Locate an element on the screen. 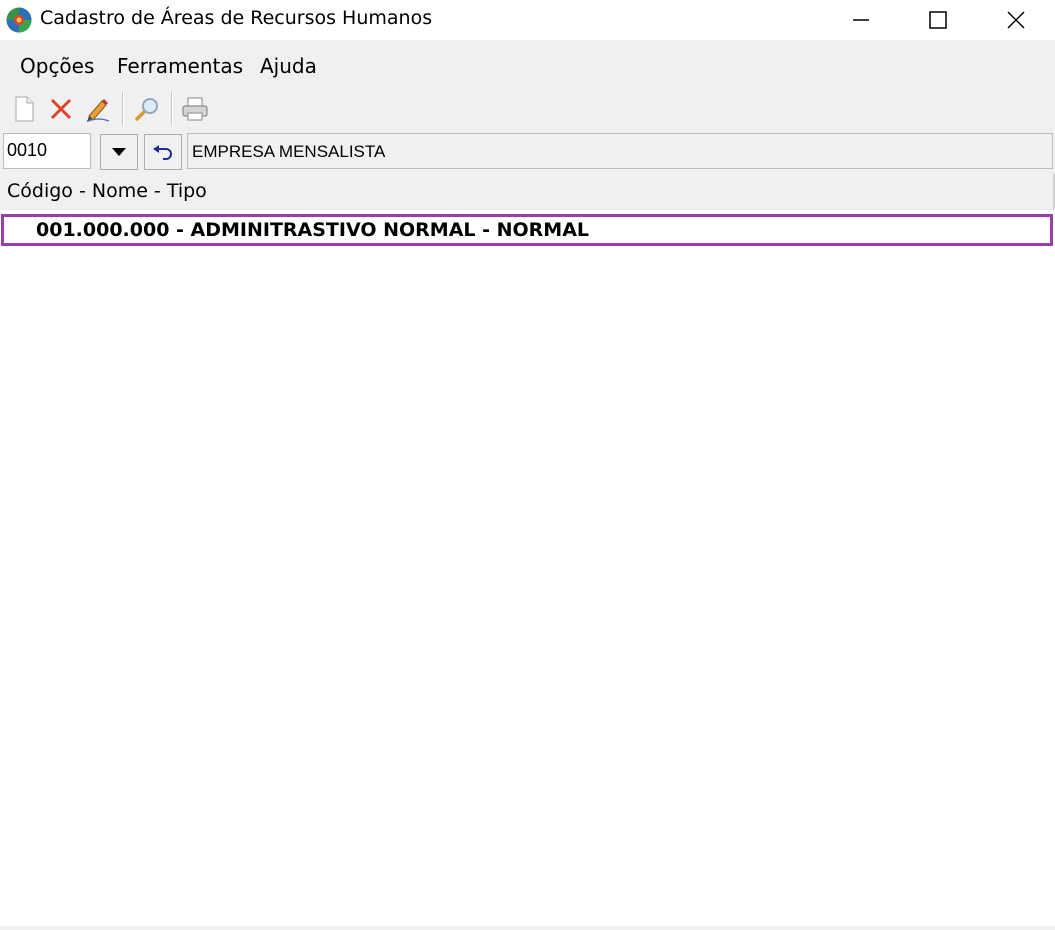  maximize-button is located at coordinates (938, 20).